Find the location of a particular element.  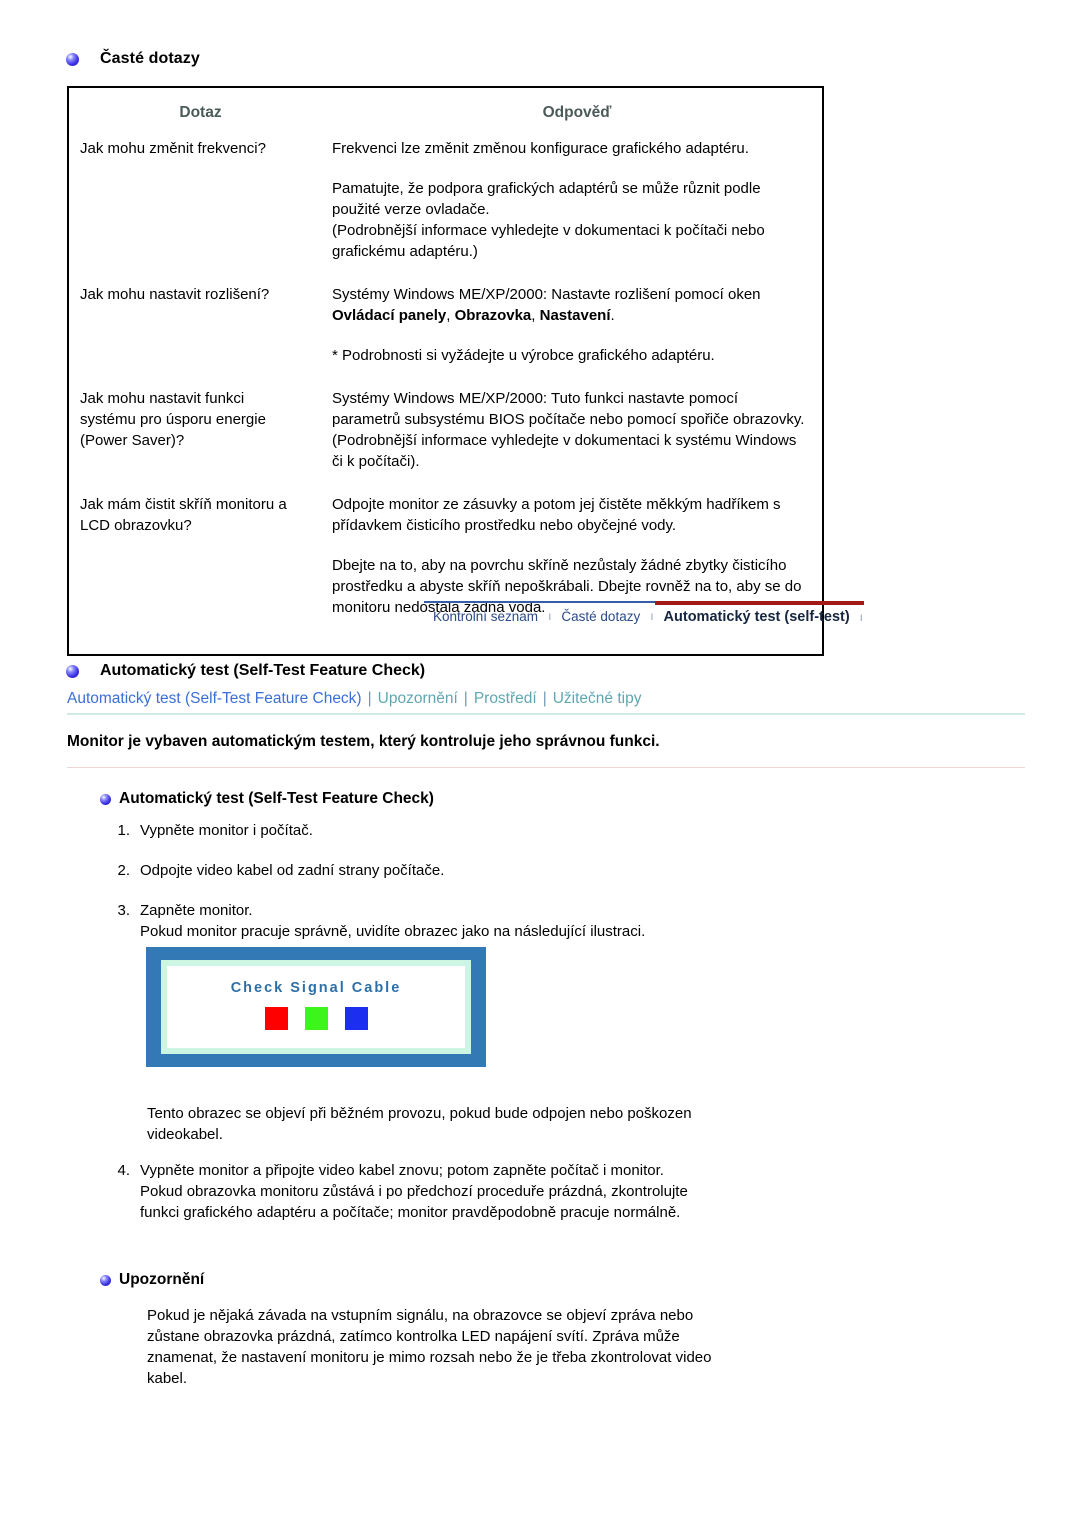

step-number: 3. is located at coordinates (123, 910).